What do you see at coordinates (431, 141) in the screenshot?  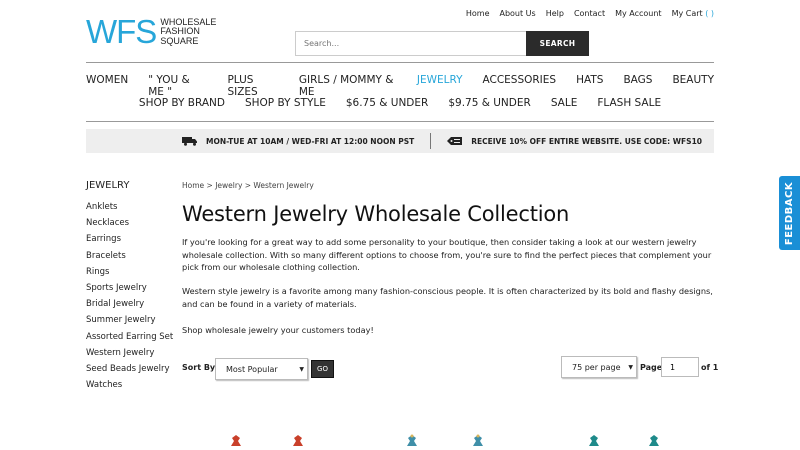 I see `promo-divider` at bounding box center [431, 141].